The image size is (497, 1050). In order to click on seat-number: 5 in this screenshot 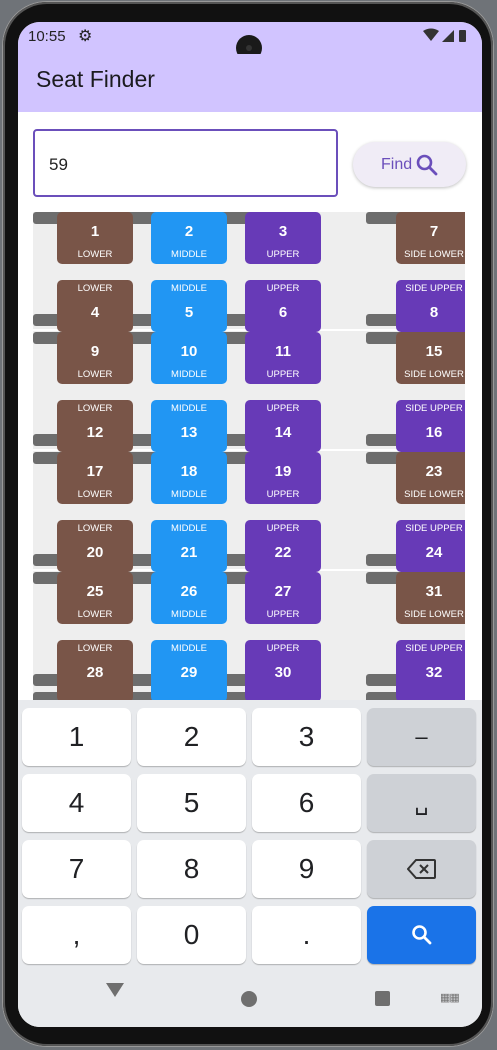, I will do `click(189, 312)`.